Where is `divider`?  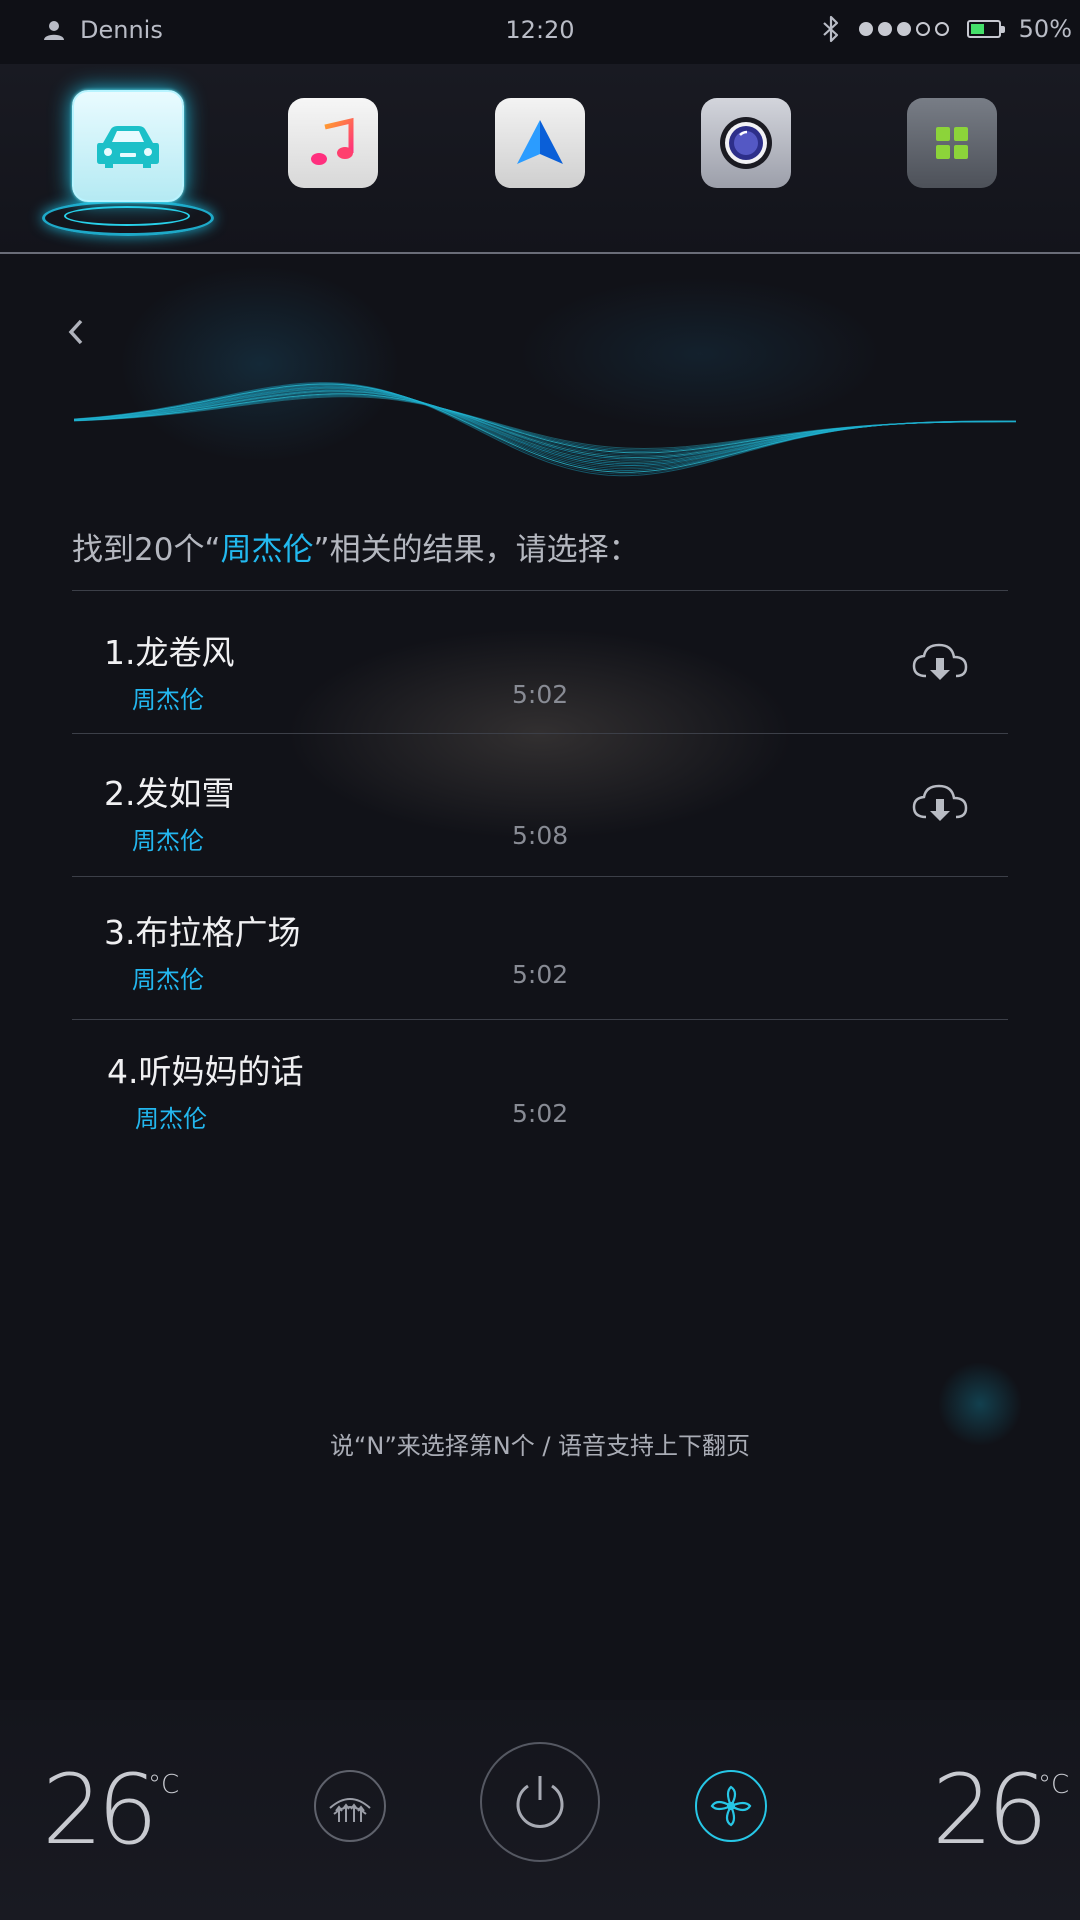
divider is located at coordinates (540, 590).